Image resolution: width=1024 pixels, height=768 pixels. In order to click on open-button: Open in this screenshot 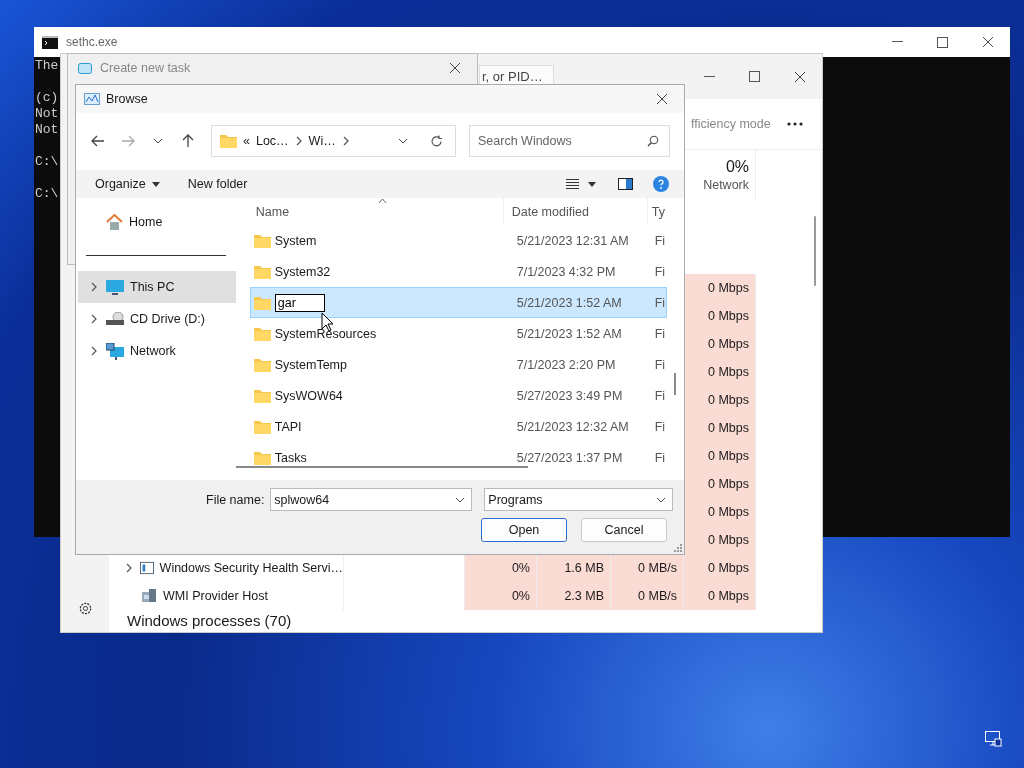, I will do `click(524, 530)`.